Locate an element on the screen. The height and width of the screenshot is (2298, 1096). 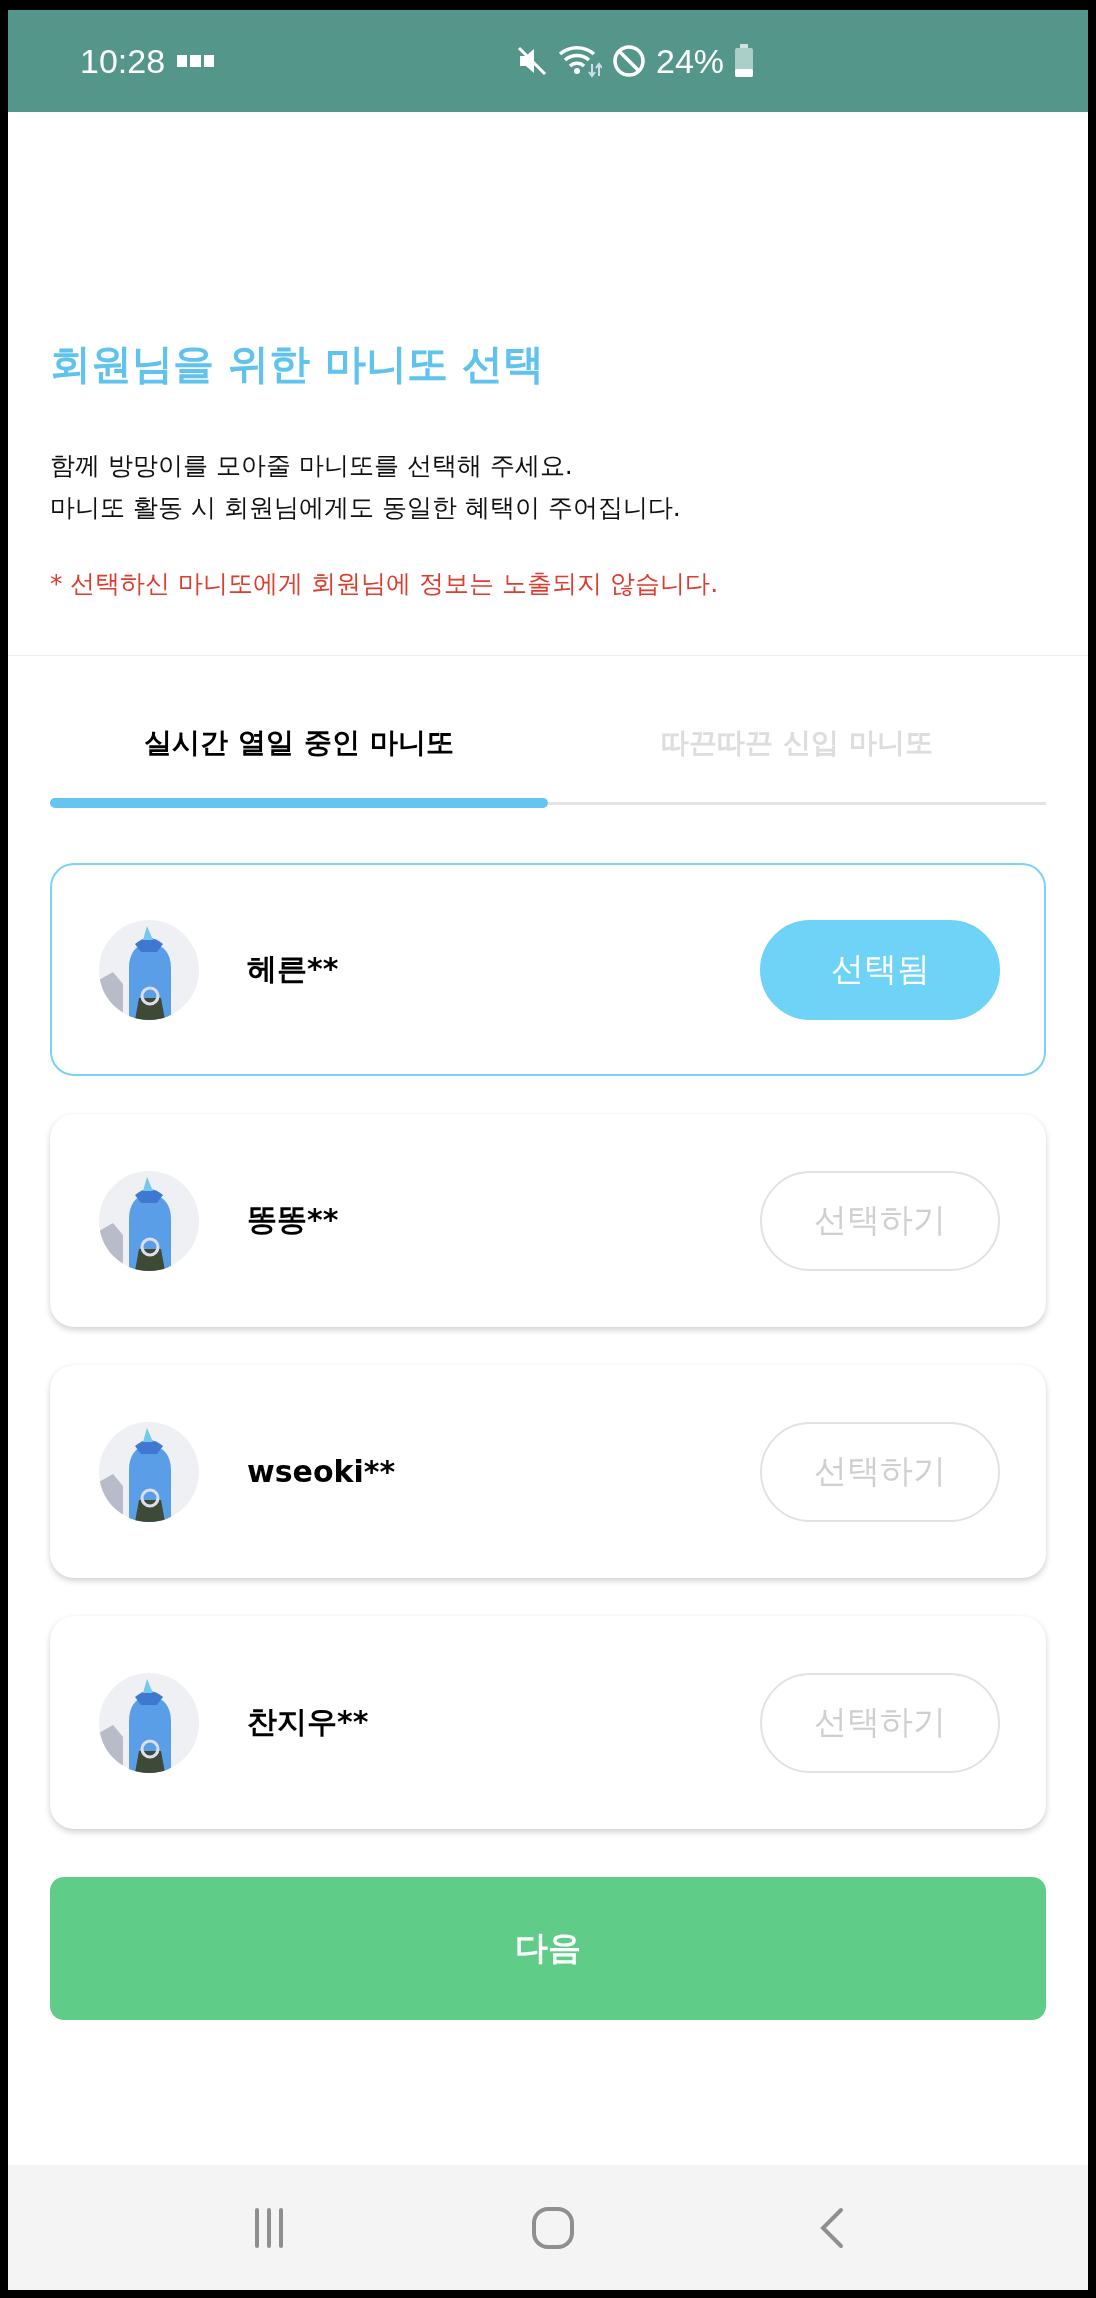
battery-percentage: 24% is located at coordinates (690, 61).